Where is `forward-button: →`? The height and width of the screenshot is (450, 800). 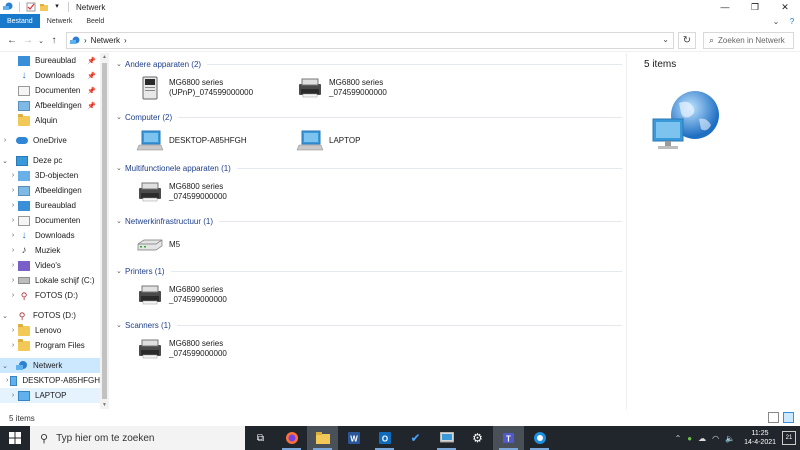
forward-button: → is located at coordinates (28, 41).